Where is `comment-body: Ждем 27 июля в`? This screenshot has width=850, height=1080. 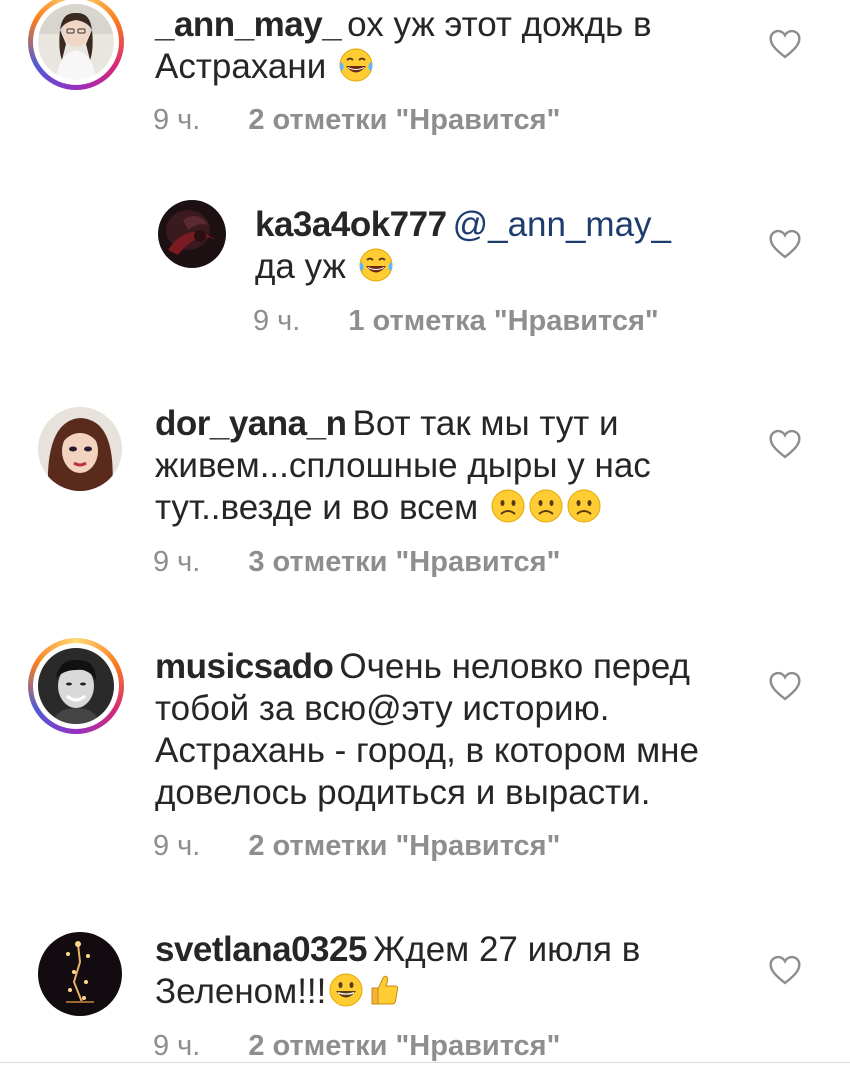 comment-body: Ждем 27 июля в is located at coordinates (506, 949).